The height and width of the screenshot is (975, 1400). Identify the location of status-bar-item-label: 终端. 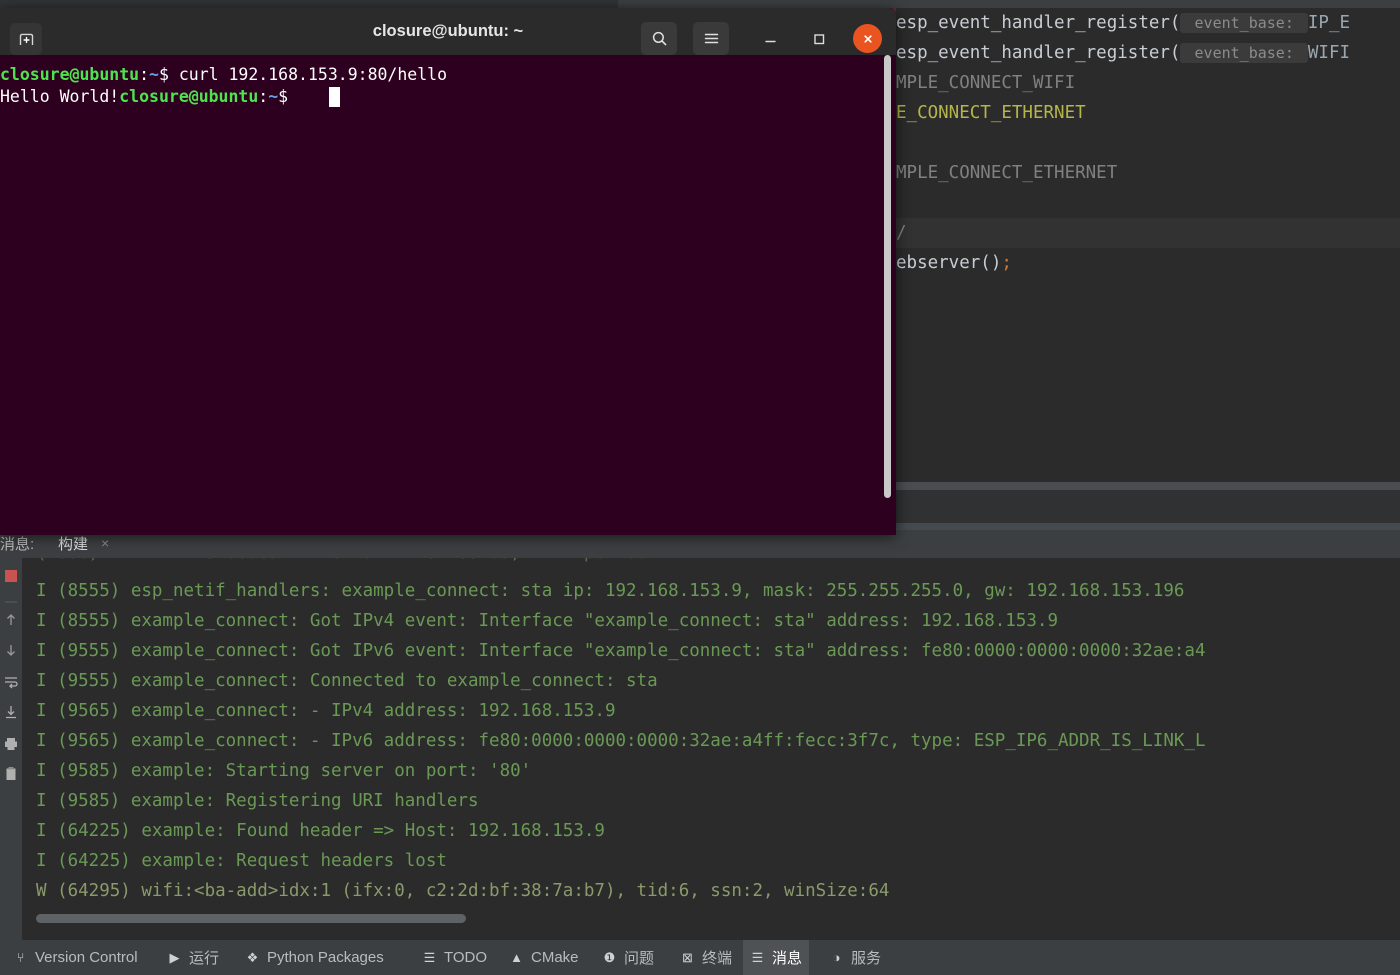
(717, 958).